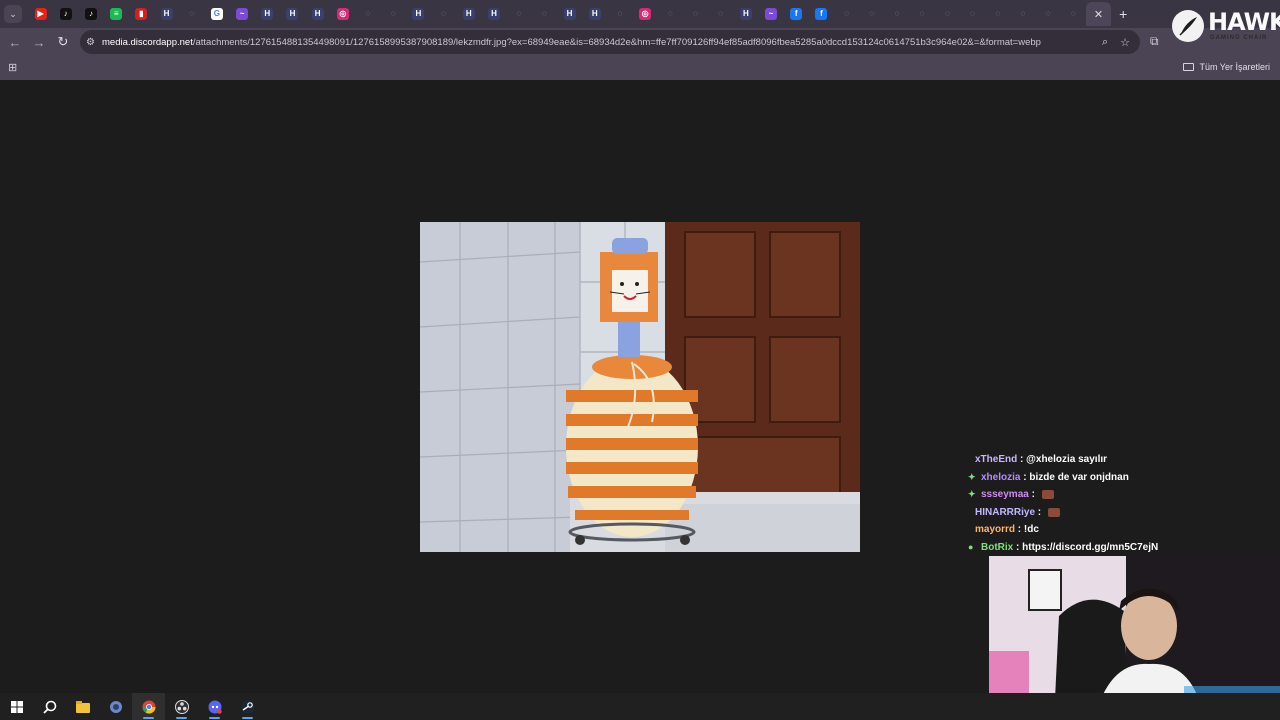 Image resolution: width=1280 pixels, height=720 pixels. What do you see at coordinates (1234, 67) in the screenshot?
I see `all-bookmarks-label: Tüm Yer İşaretleri` at bounding box center [1234, 67].